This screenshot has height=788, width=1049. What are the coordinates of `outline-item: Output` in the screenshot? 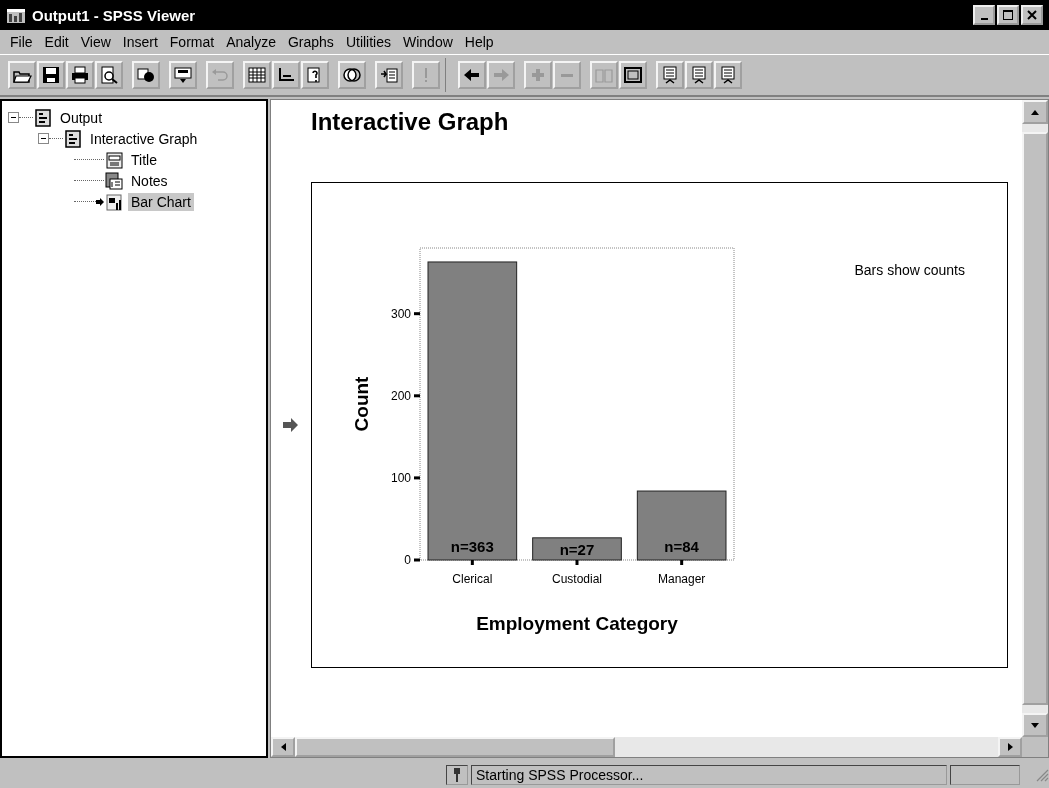 It's located at (81, 117).